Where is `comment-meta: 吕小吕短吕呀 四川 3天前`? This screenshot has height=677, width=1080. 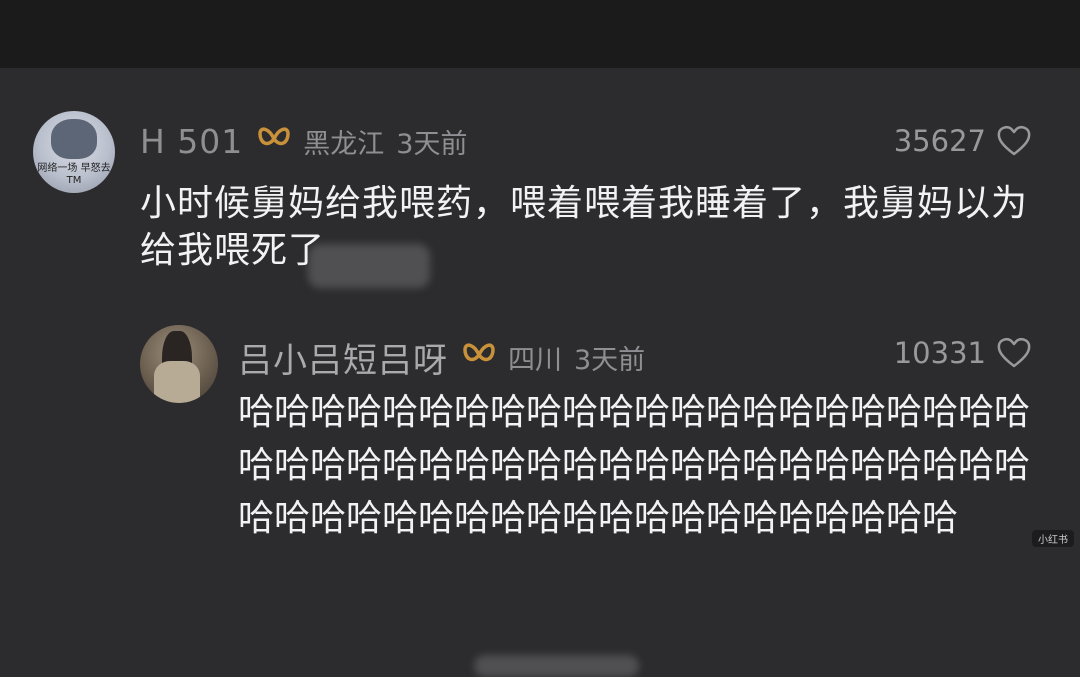
comment-meta: 吕小吕短吕呀 四川 3天前 is located at coordinates (441, 357).